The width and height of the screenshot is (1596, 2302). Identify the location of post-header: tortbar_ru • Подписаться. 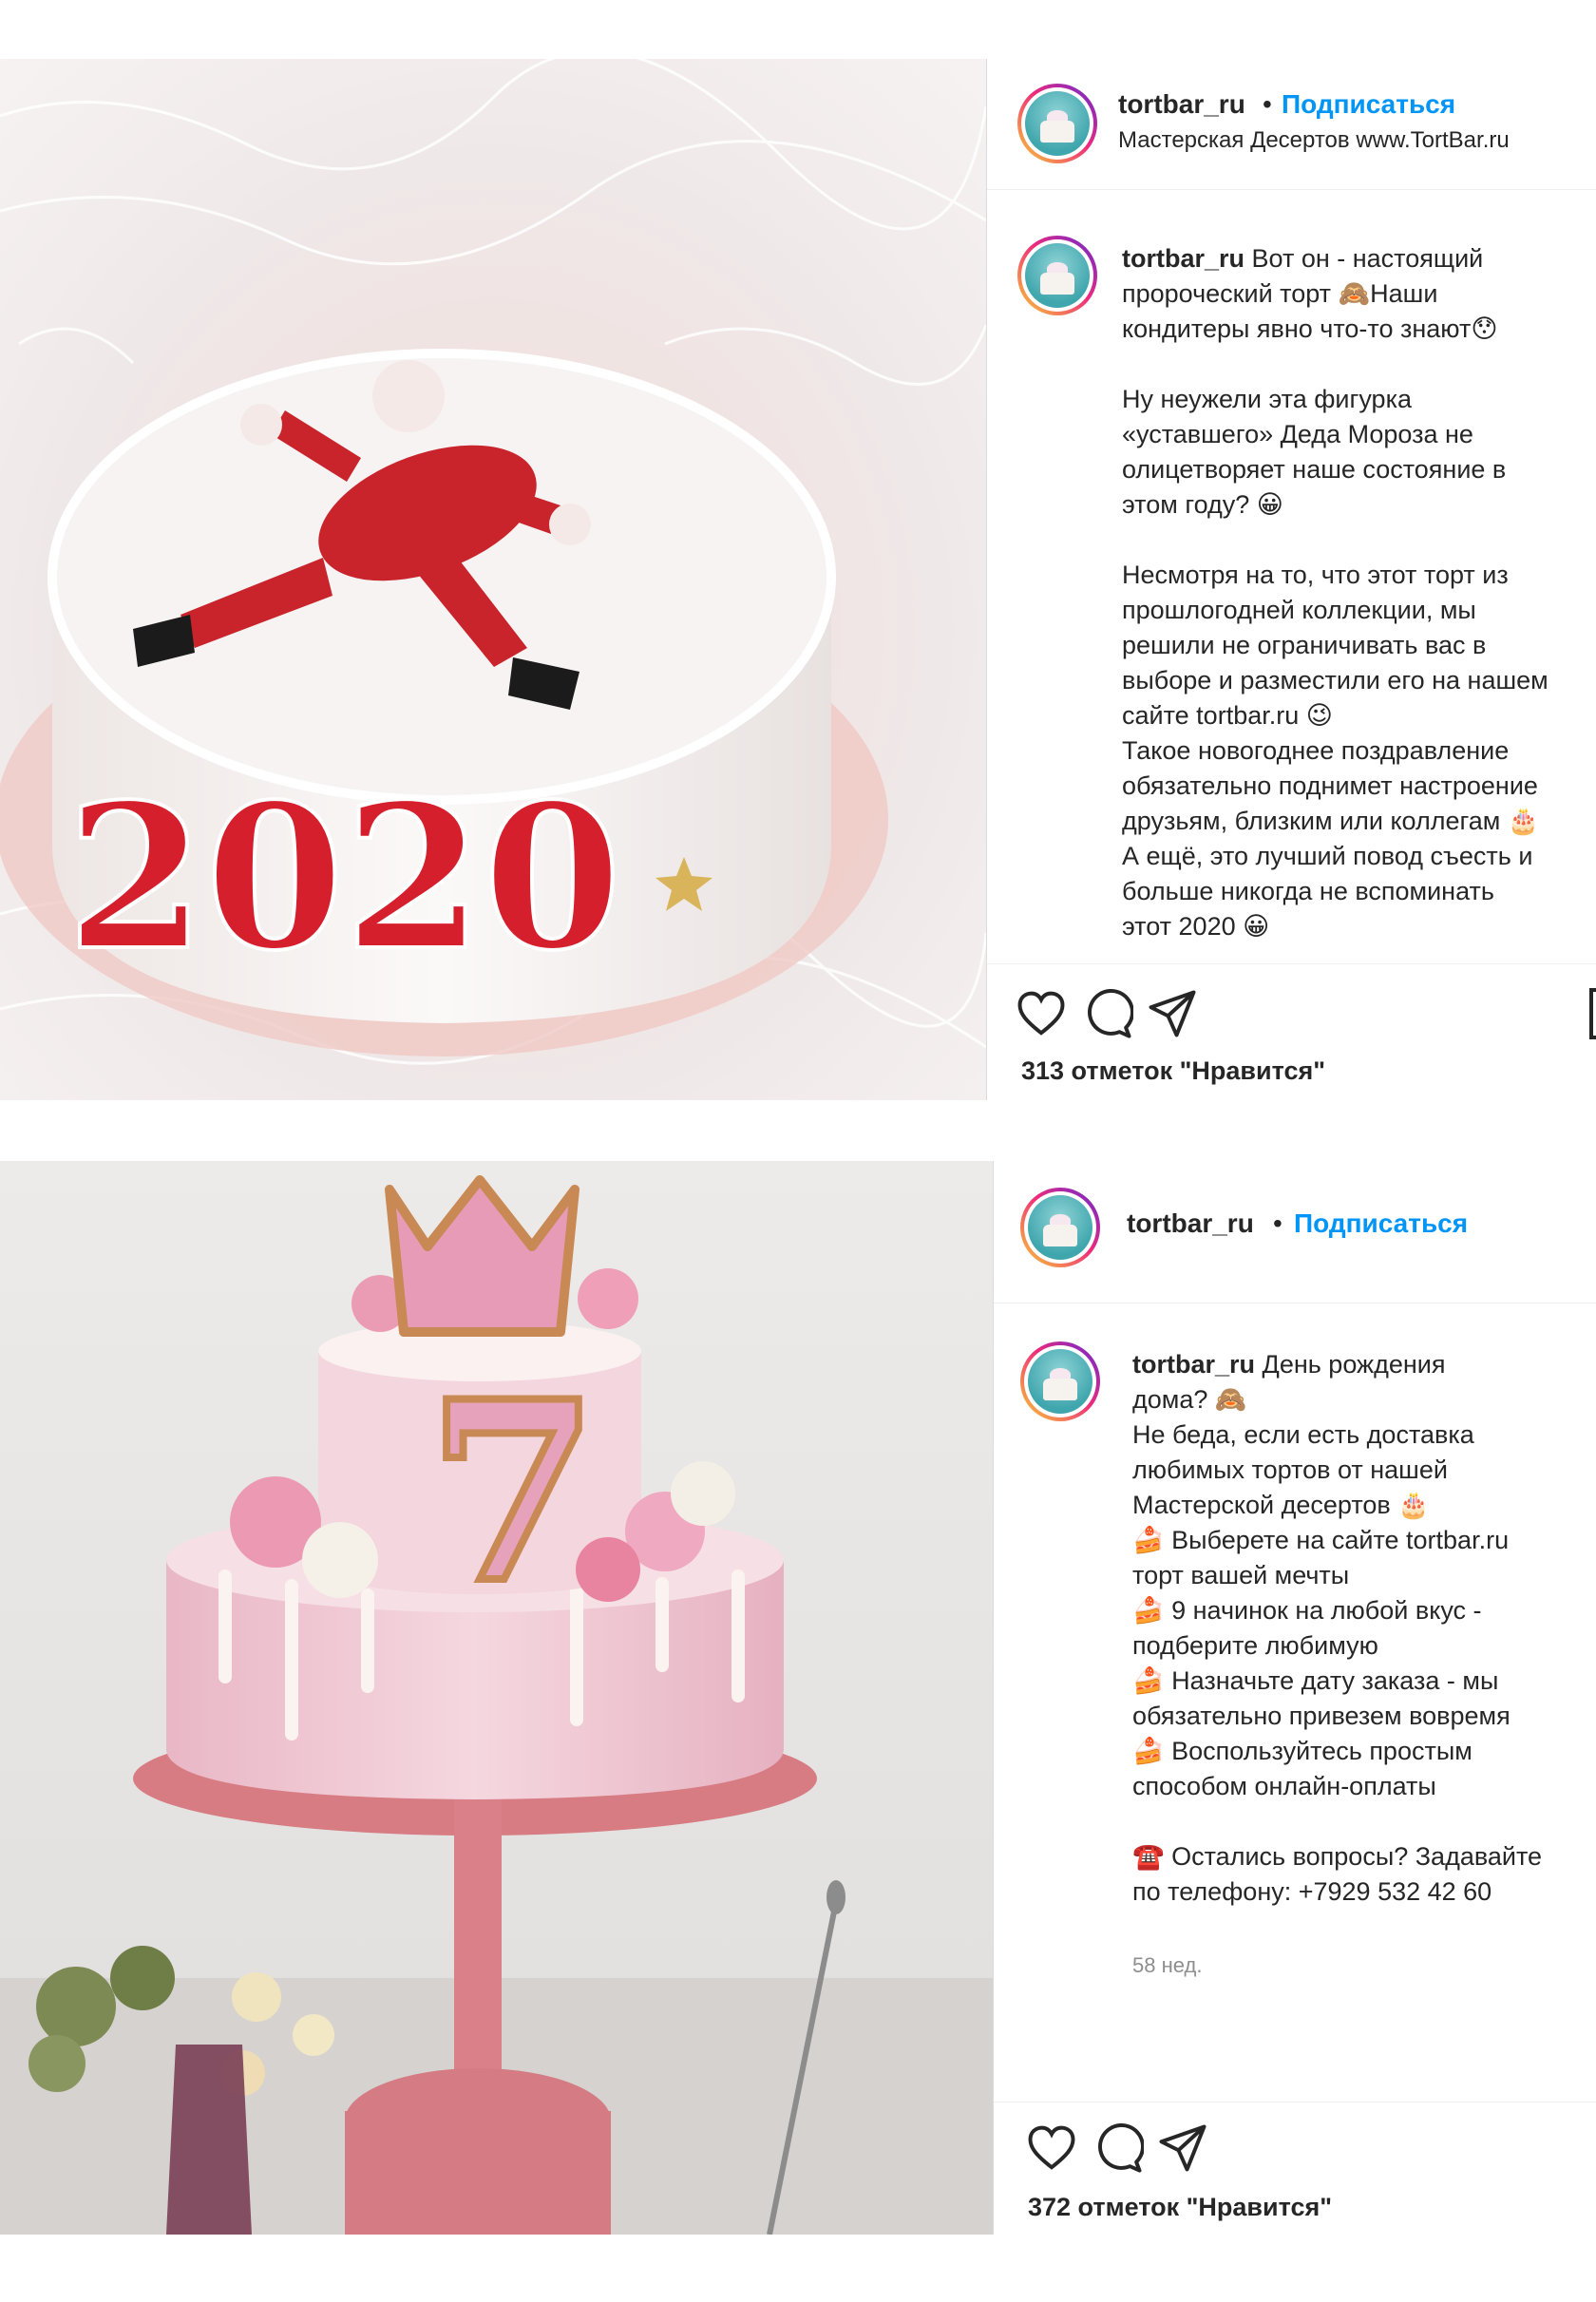
(1295, 1232).